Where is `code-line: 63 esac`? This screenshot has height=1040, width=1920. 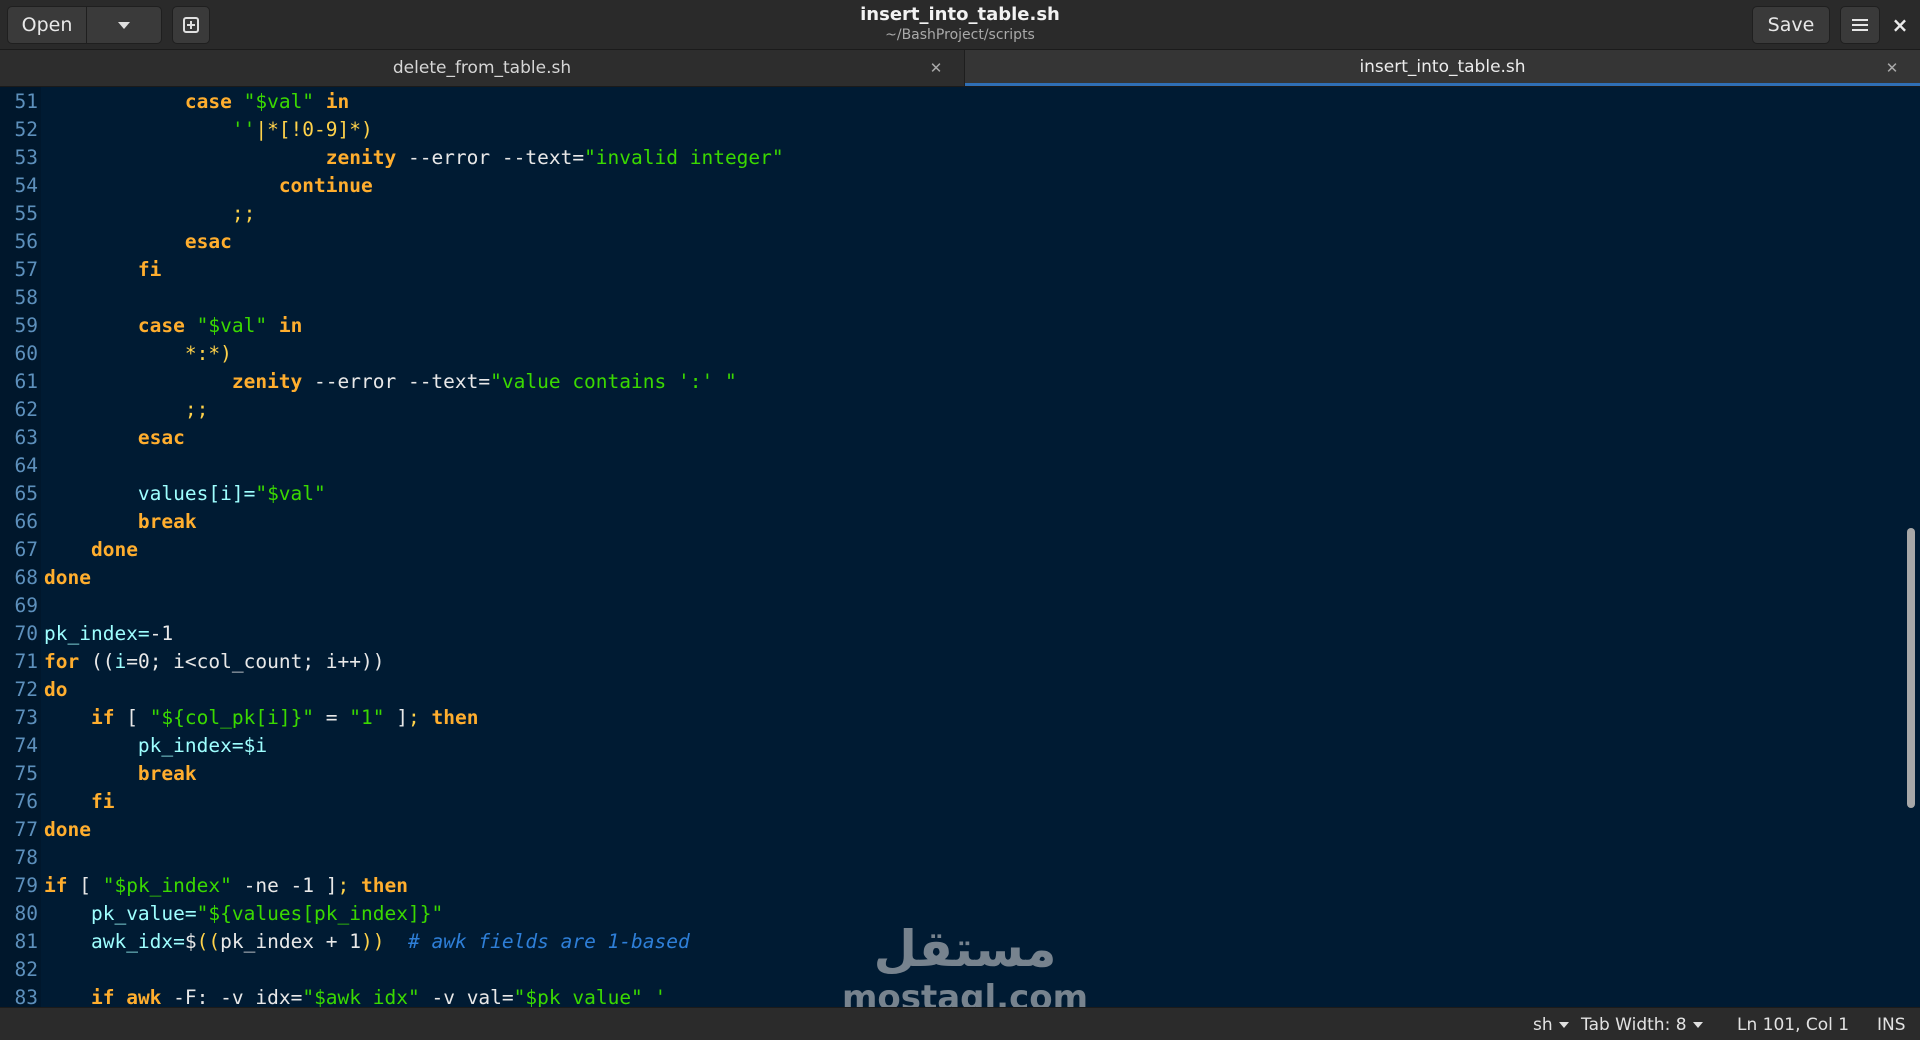 code-line: 63 esac is located at coordinates (950, 438).